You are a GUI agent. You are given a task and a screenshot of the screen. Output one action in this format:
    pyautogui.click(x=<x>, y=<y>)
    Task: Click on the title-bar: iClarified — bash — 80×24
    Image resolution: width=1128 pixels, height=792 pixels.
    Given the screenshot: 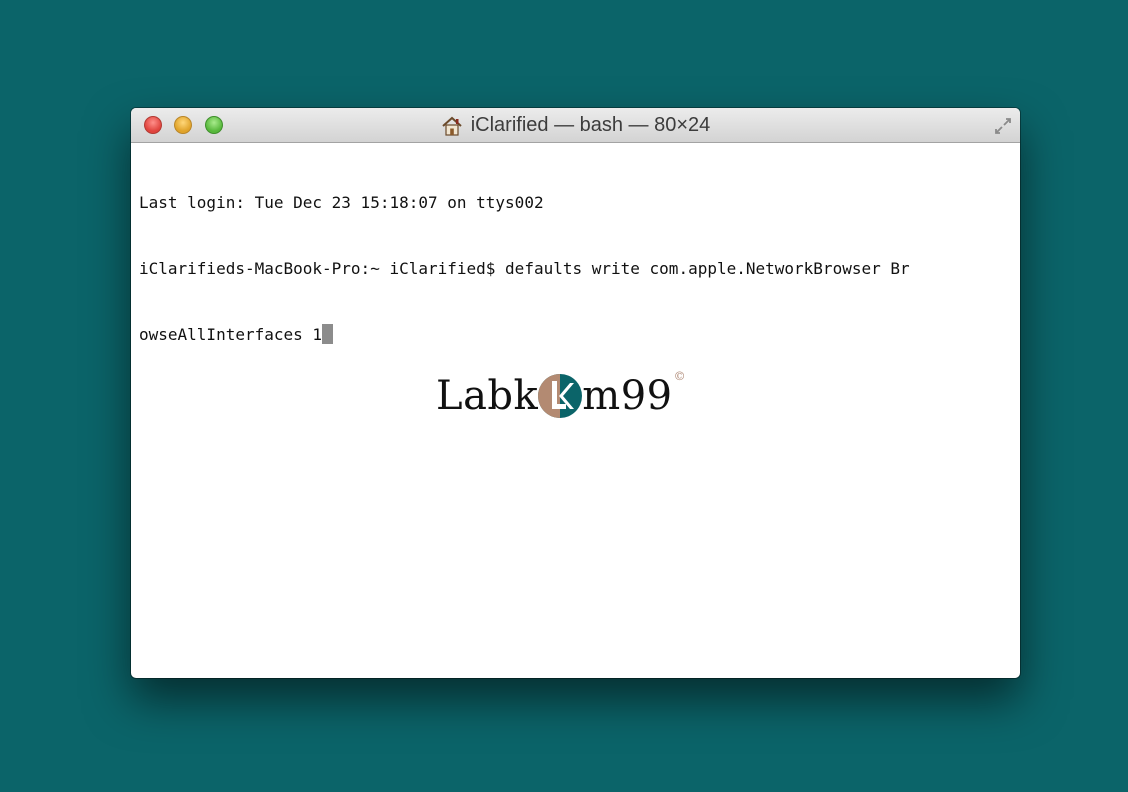 What is the action you would take?
    pyautogui.click(x=575, y=125)
    